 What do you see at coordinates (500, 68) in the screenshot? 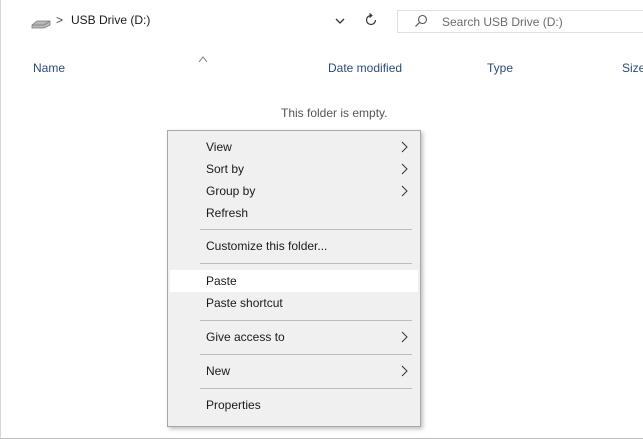
I see `column-header-type: Type` at bounding box center [500, 68].